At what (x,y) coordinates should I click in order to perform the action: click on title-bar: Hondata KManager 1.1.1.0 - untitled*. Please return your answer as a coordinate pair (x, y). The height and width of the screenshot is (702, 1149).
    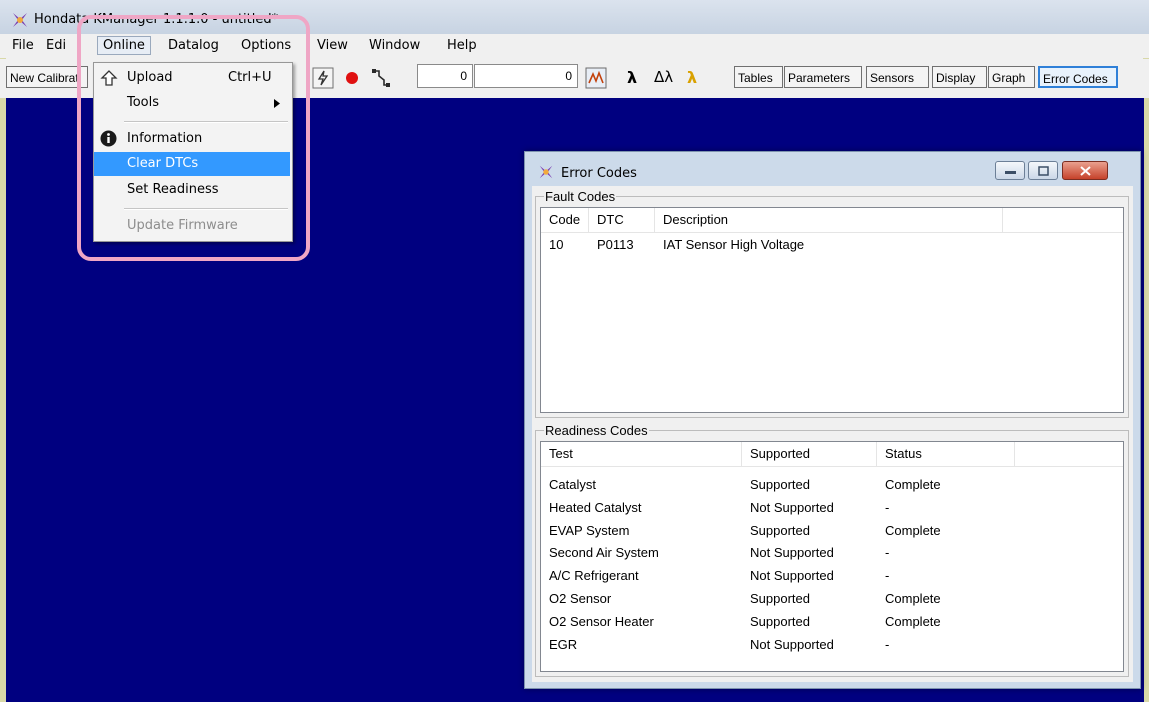
    Looking at the image, I should click on (574, 17).